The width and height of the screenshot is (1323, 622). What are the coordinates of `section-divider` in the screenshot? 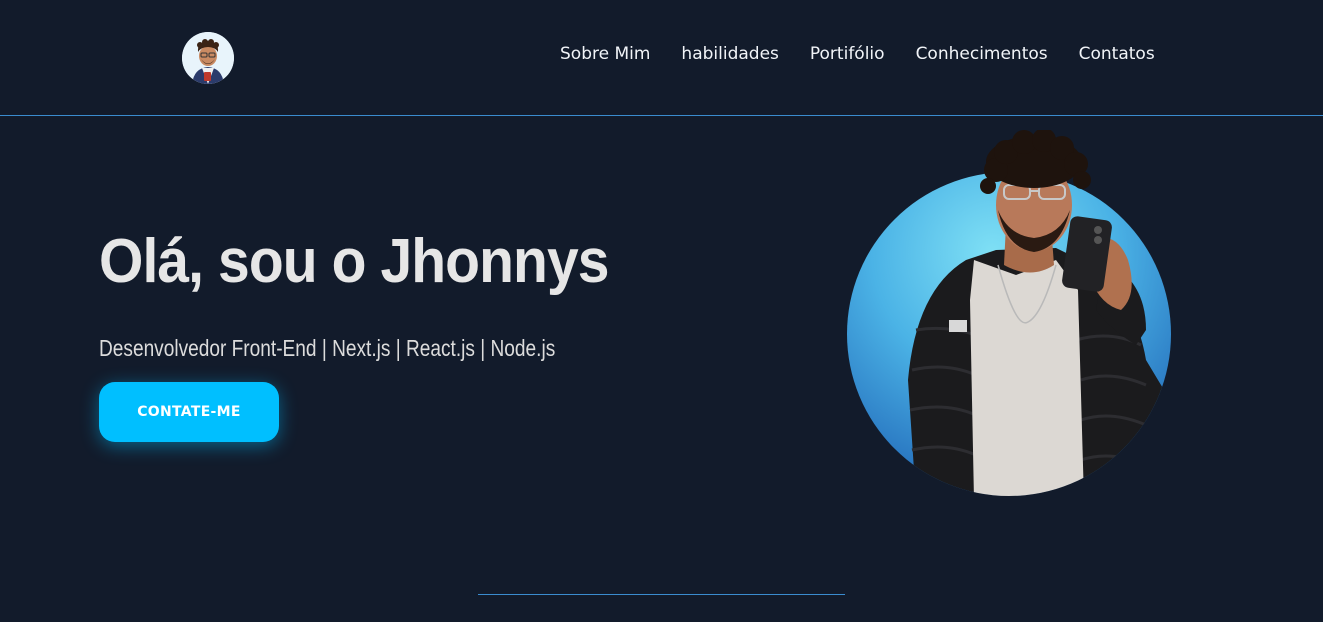 It's located at (661, 594).